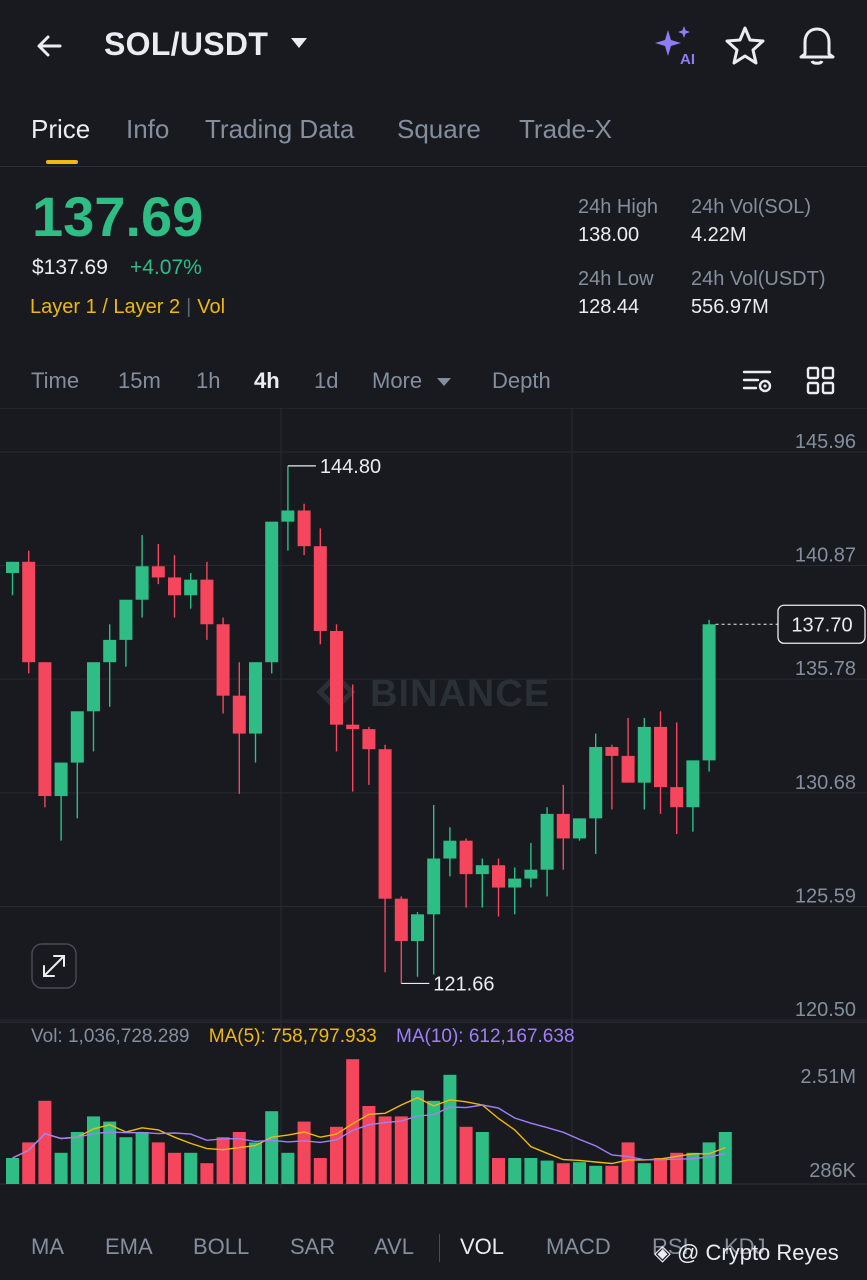 The width and height of the screenshot is (867, 1280). Describe the element at coordinates (129, 1247) in the screenshot. I see `ind-ema: EMA` at that location.